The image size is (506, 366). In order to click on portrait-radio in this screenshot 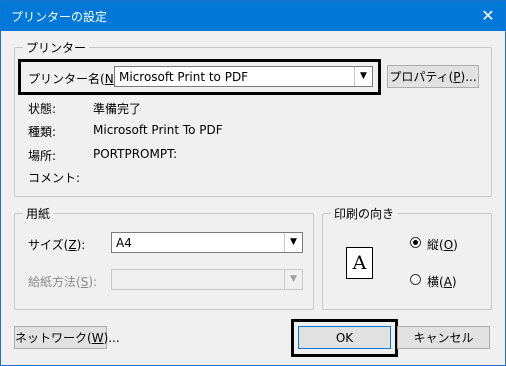, I will do `click(415, 242)`.